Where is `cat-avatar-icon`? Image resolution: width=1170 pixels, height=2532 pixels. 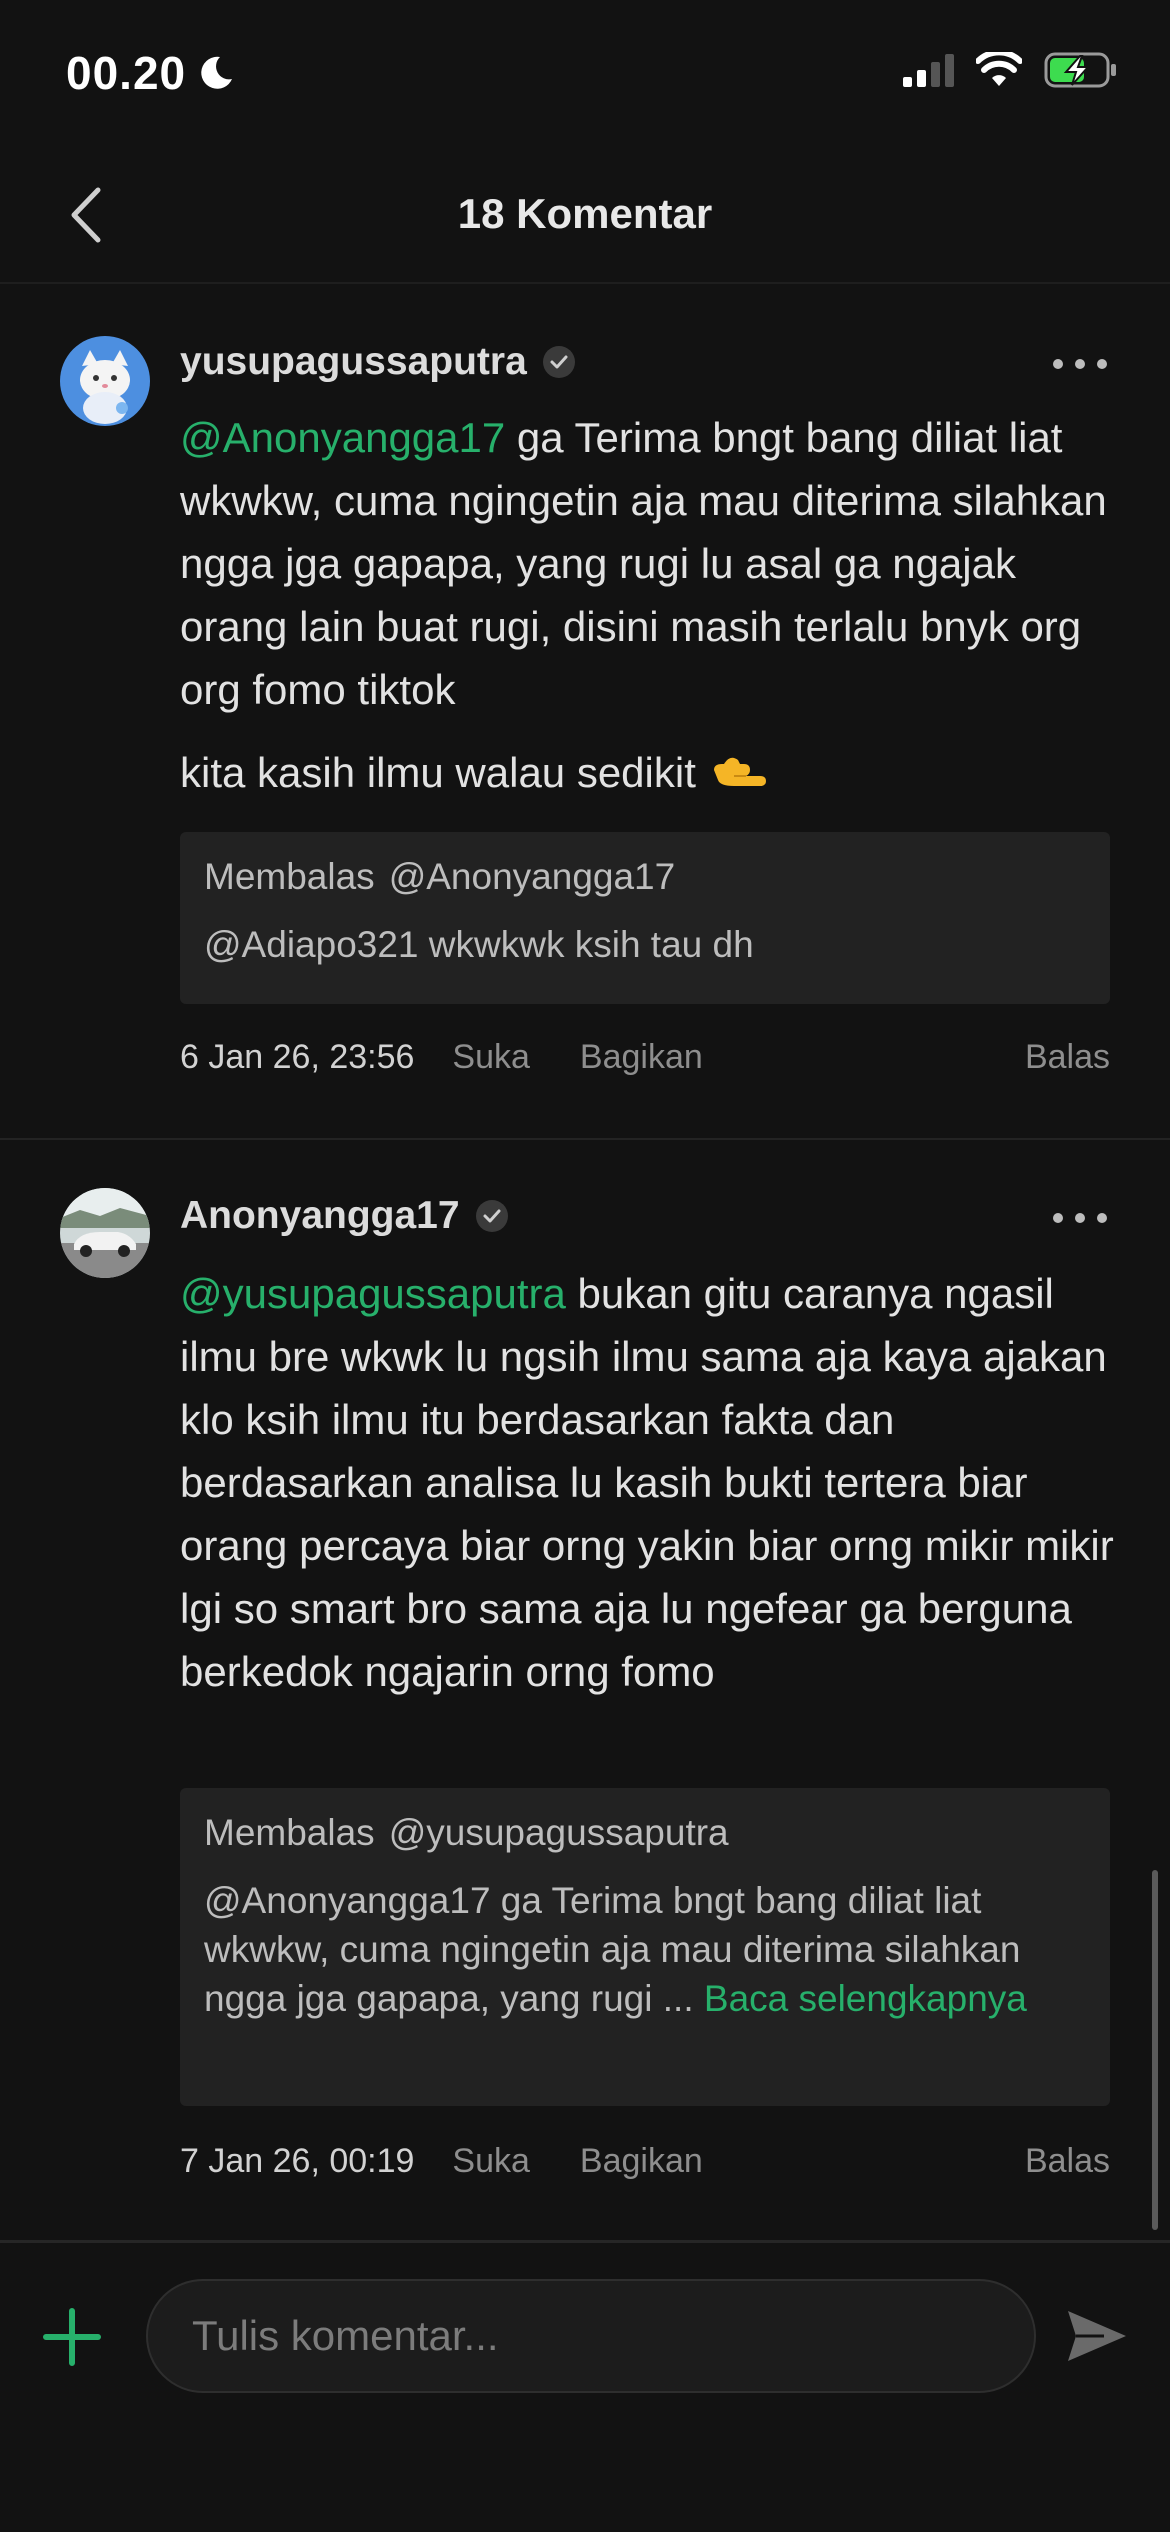 cat-avatar-icon is located at coordinates (105, 381).